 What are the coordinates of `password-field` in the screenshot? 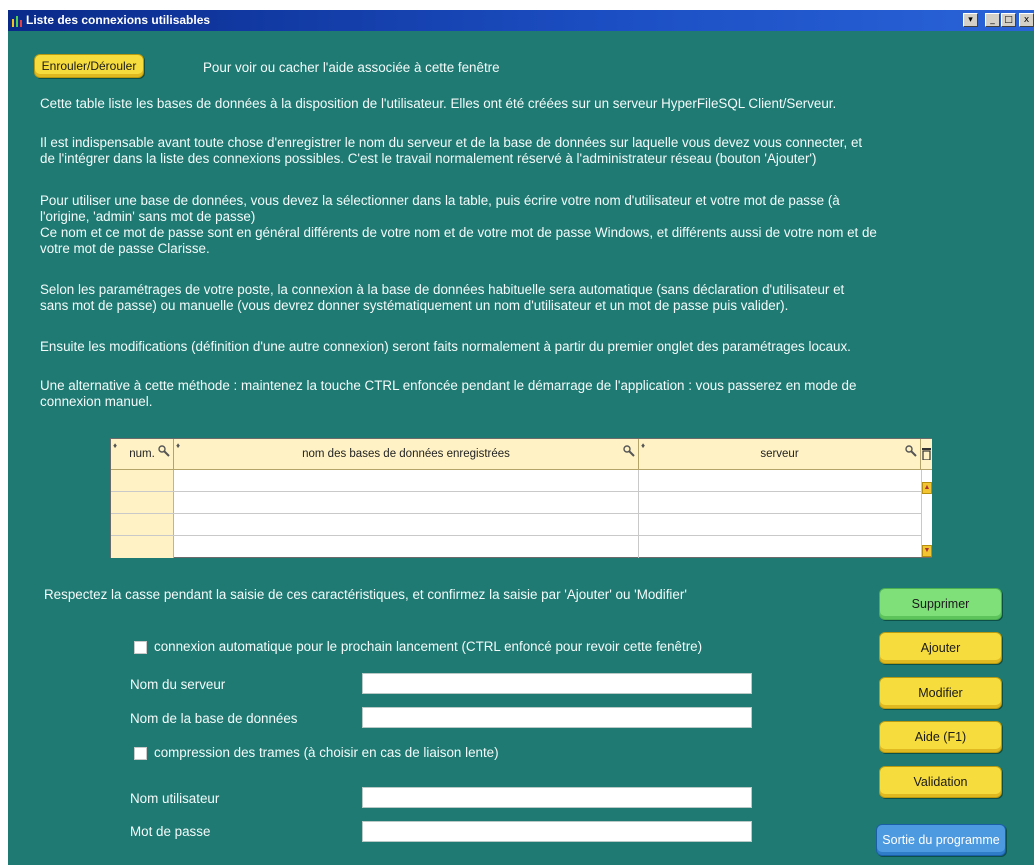 It's located at (557, 831).